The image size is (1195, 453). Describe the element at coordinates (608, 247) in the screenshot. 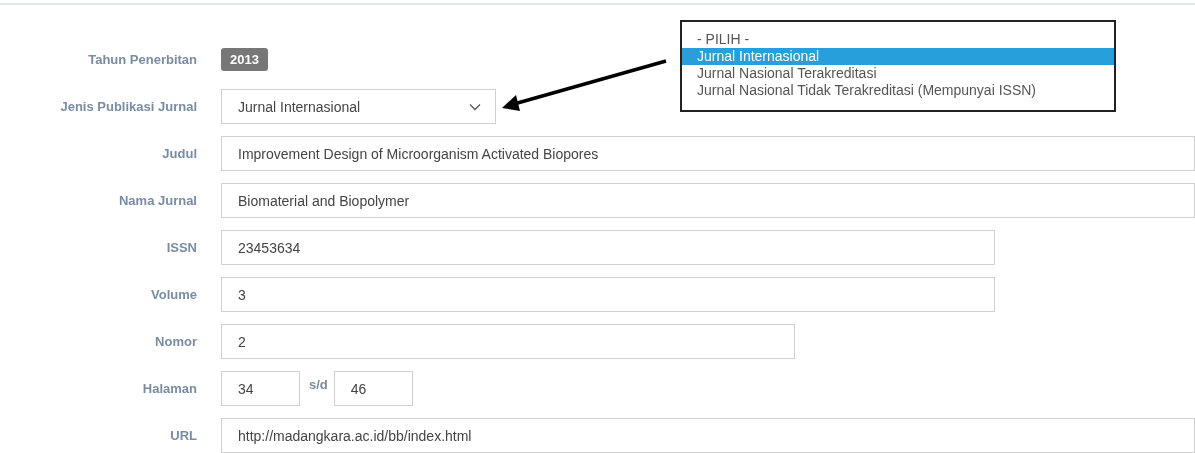

I see `input-field: 23453634` at that location.